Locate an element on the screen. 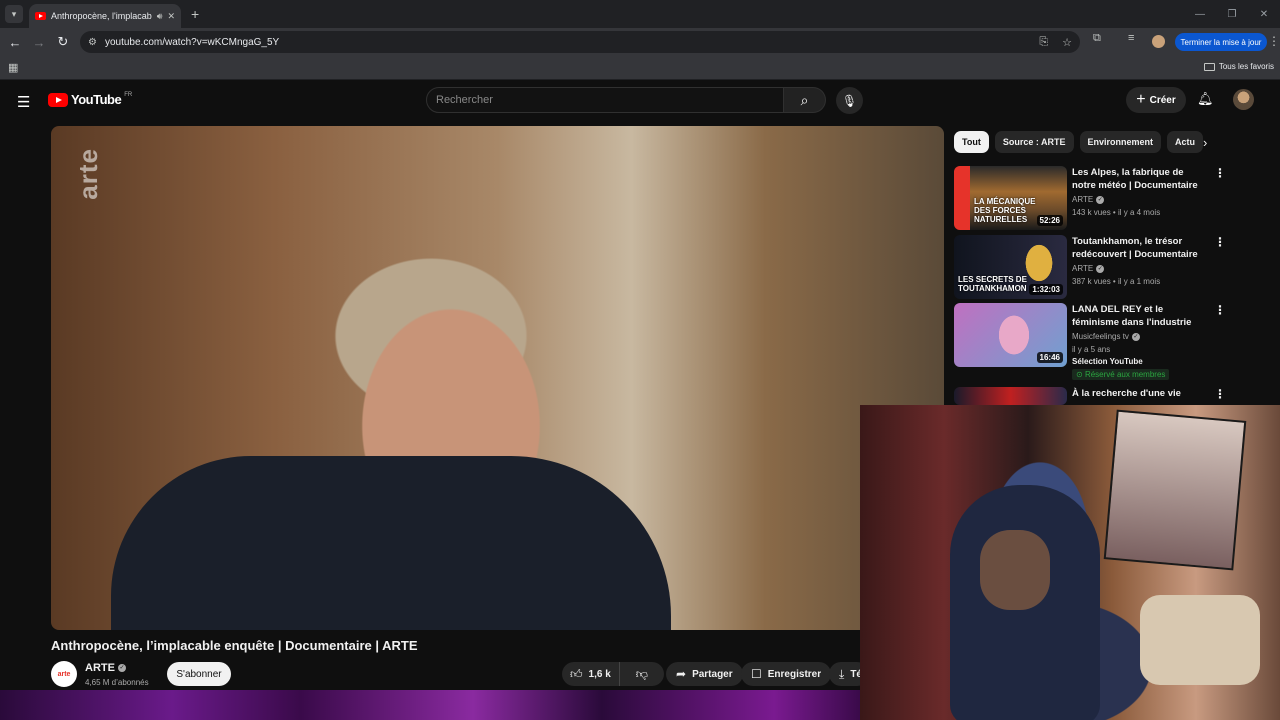  window-controls: — ❐ ✕ is located at coordinates (1232, 14).